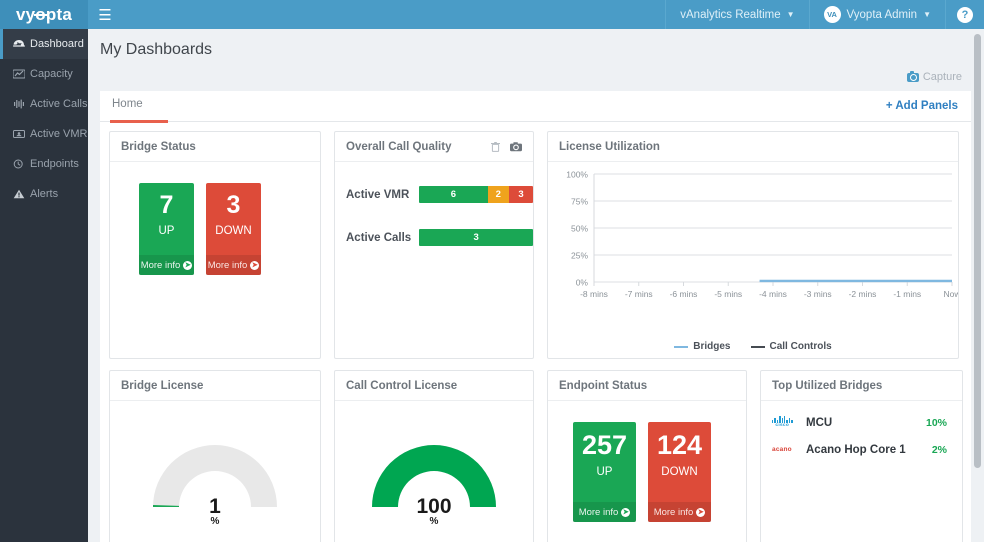 This screenshot has height=542, width=984. Describe the element at coordinates (19, 194) in the screenshot. I see `warning-triangle-icon` at that location.